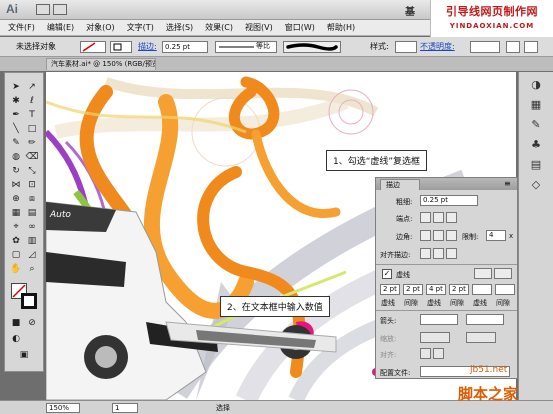 The height and width of the screenshot is (414, 553). What do you see at coordinates (312, 47) in the screenshot?
I see `brush-definition` at bounding box center [312, 47].